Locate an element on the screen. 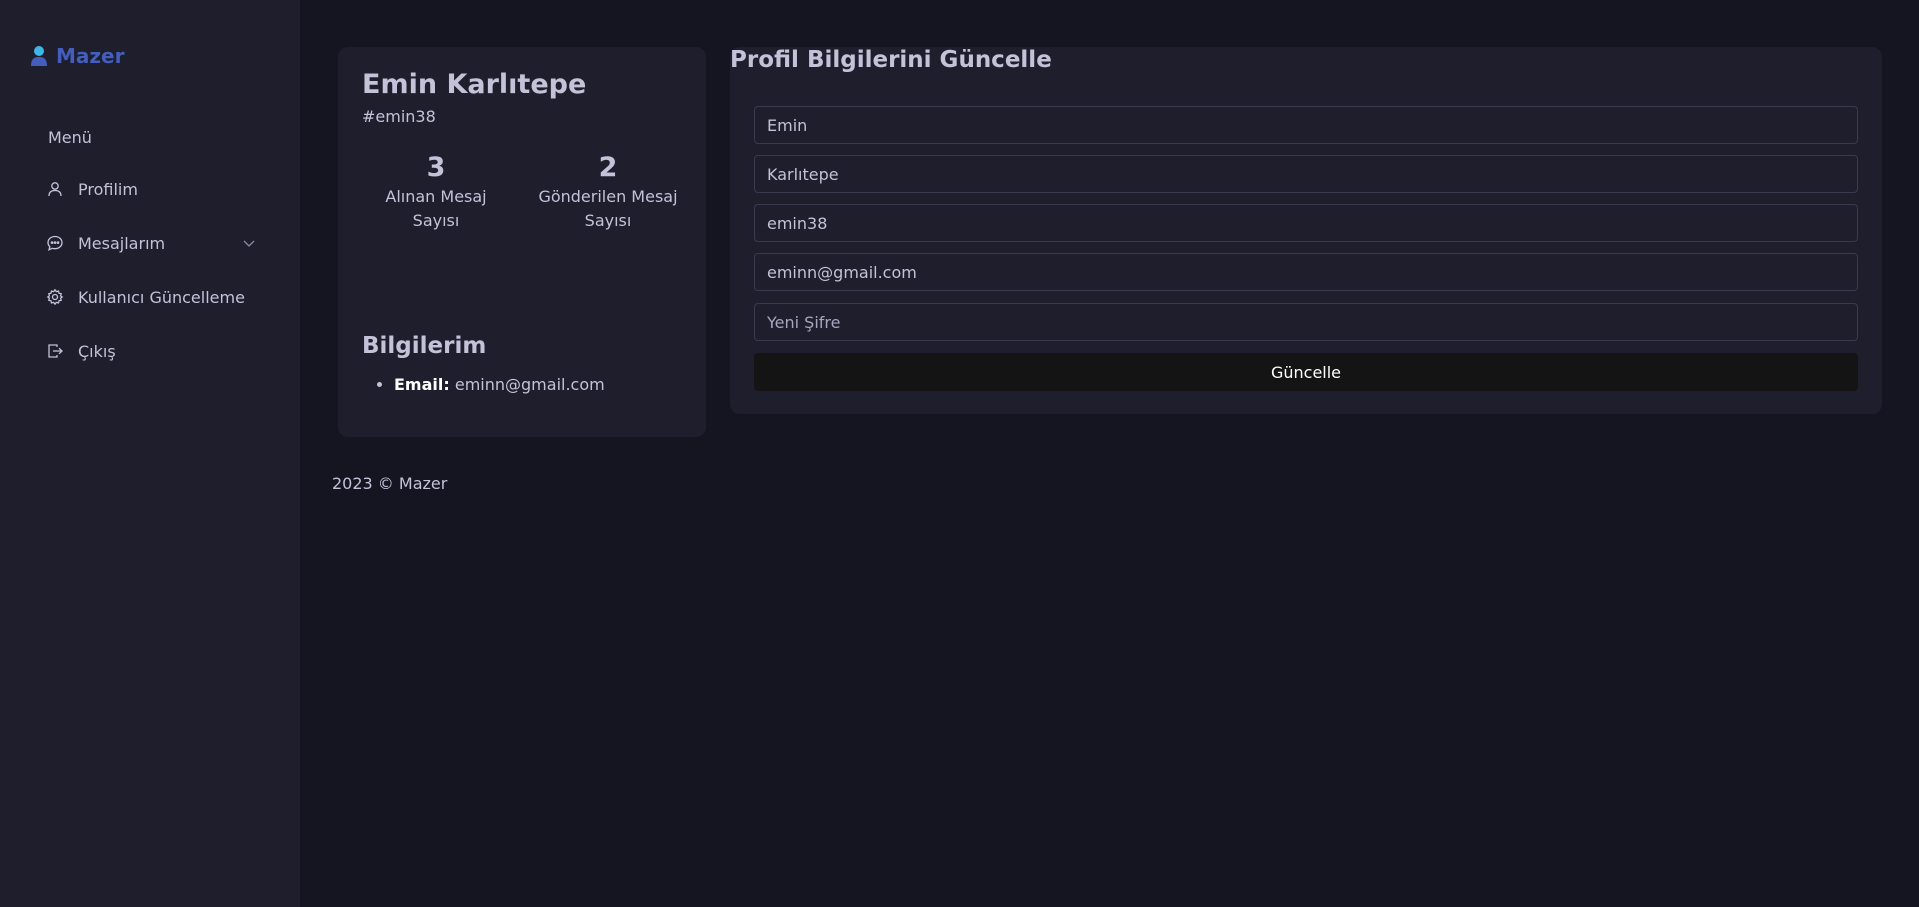 The image size is (1919, 907). username-input is located at coordinates (1306, 223).